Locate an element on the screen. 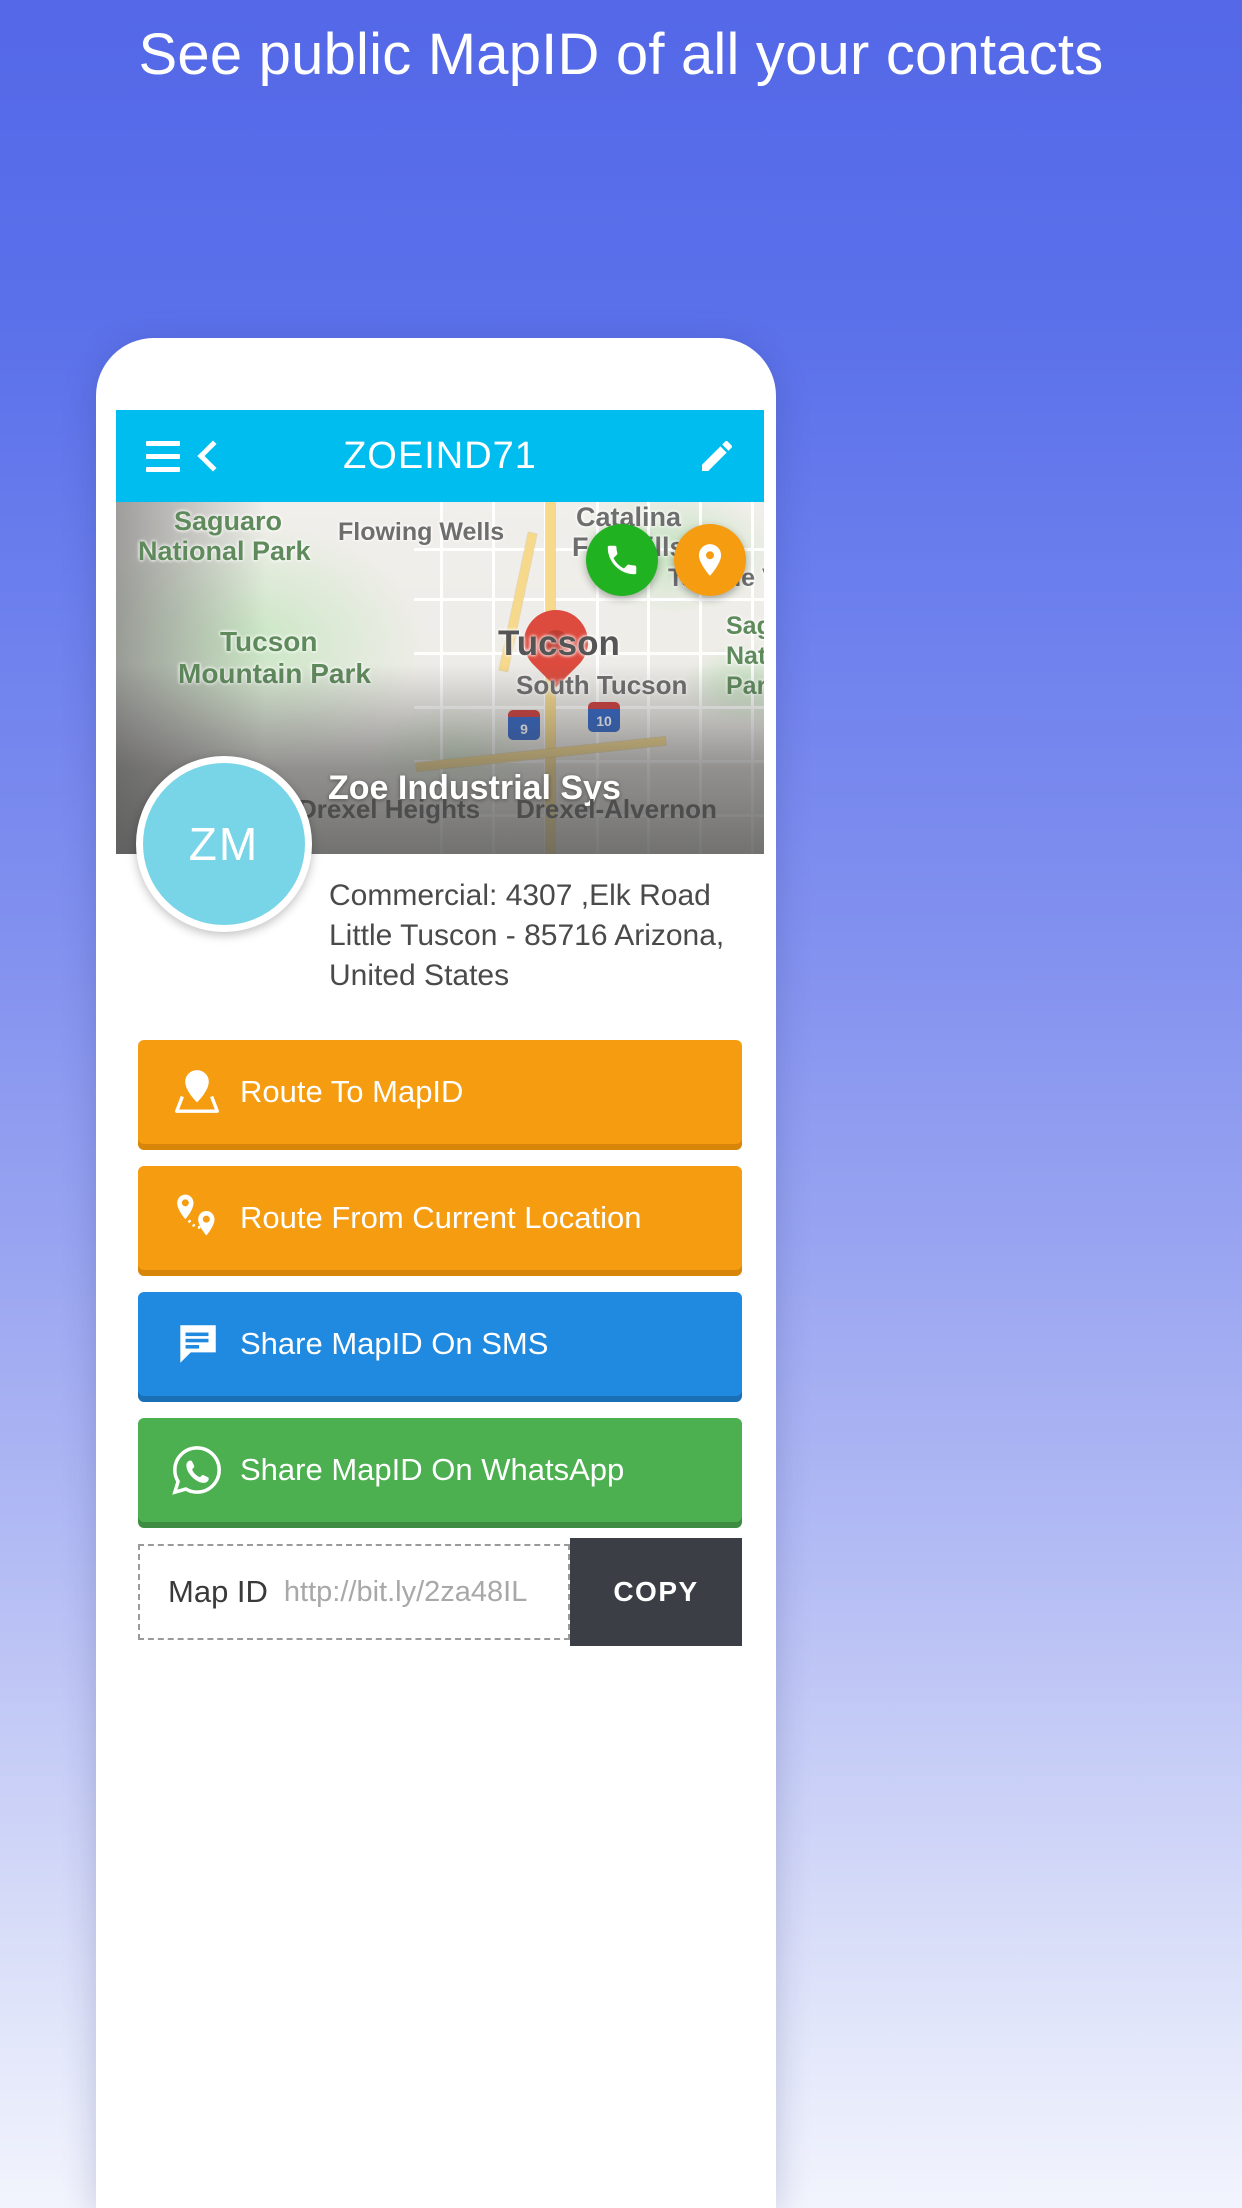 The width and height of the screenshot is (1242, 2208). address-line: Little Tuscon - 85716 Arizona, is located at coordinates (527, 935).